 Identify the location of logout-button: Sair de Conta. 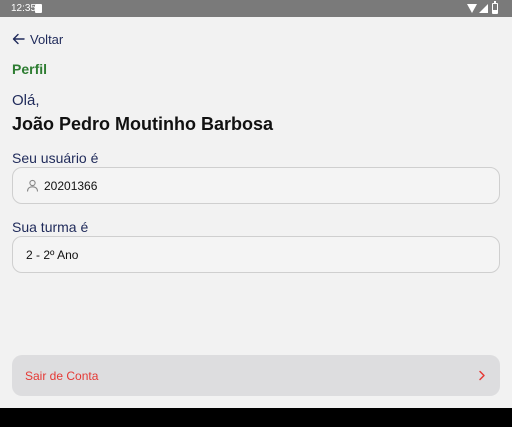
(256, 375).